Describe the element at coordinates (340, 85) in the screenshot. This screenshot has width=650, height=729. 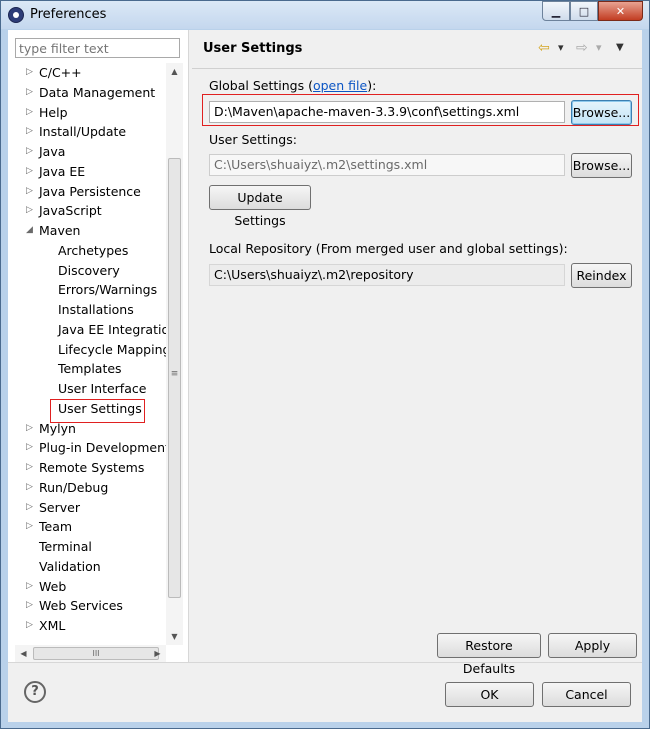
I see `open-file-link: open file` at that location.